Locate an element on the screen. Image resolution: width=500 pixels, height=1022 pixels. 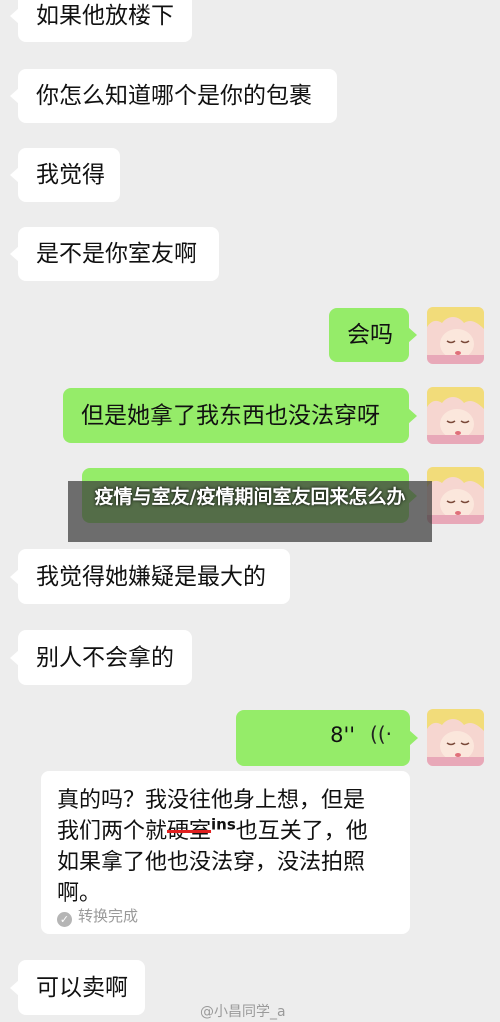
message-bubble-incoming: 别人不会拿的 is located at coordinates (101, 657).